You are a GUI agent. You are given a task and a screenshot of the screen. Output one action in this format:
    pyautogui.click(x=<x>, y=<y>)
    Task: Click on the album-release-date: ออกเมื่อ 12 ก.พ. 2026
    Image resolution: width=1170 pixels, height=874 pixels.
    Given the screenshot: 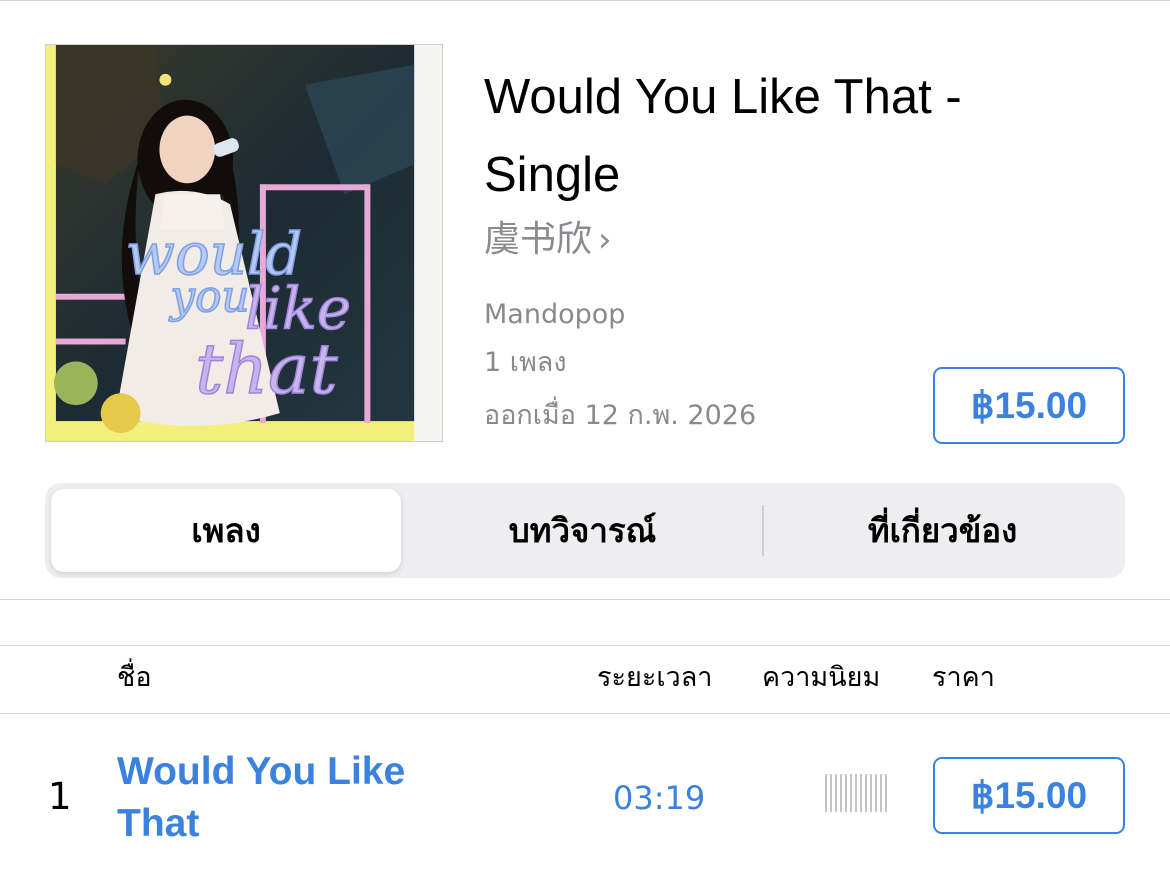 What is the action you would take?
    pyautogui.click(x=620, y=415)
    